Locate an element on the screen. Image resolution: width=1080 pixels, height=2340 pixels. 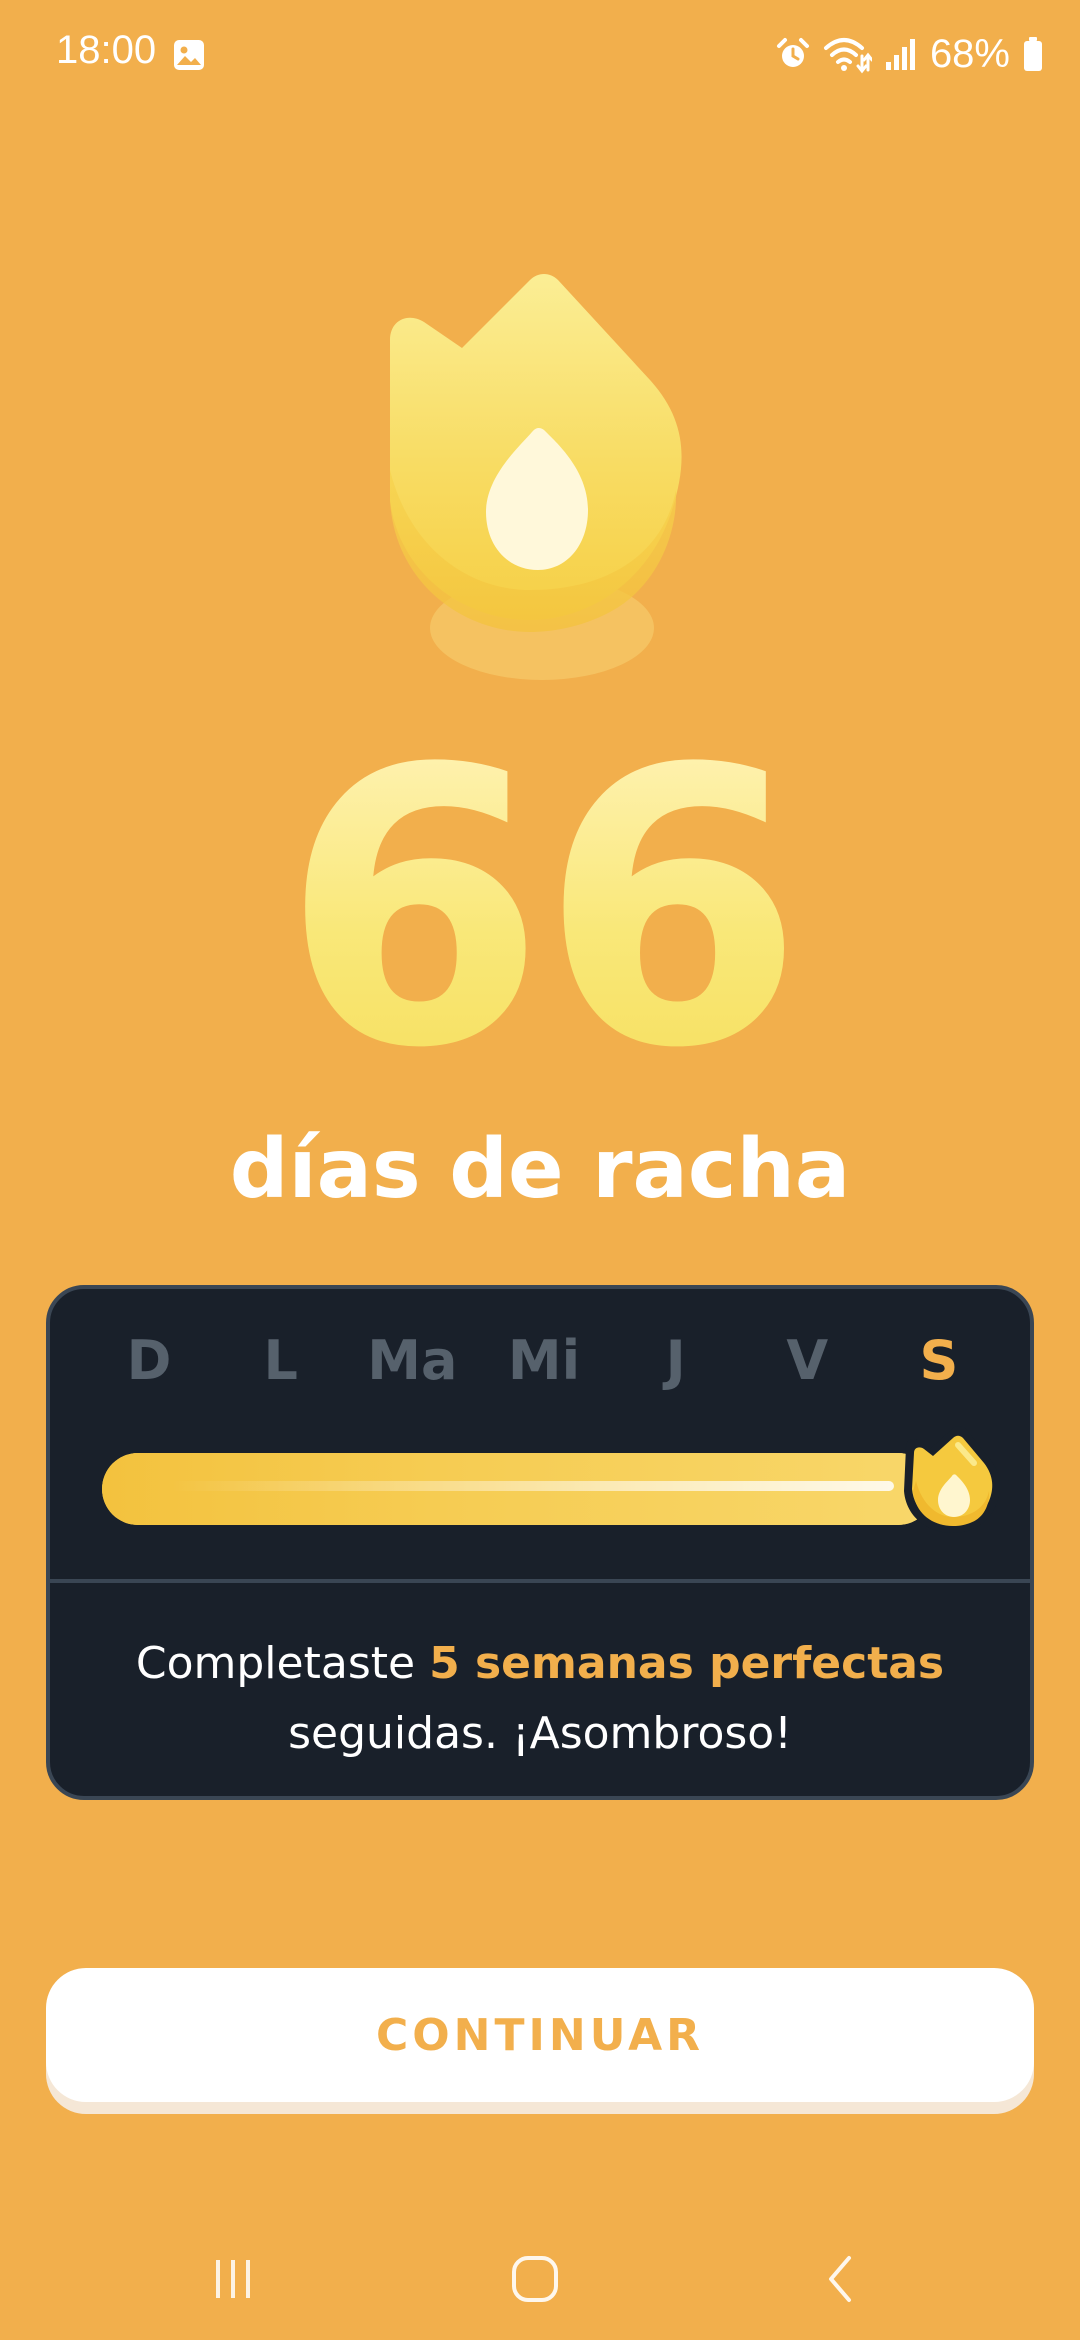
battery-icon is located at coordinates (1033, 54).